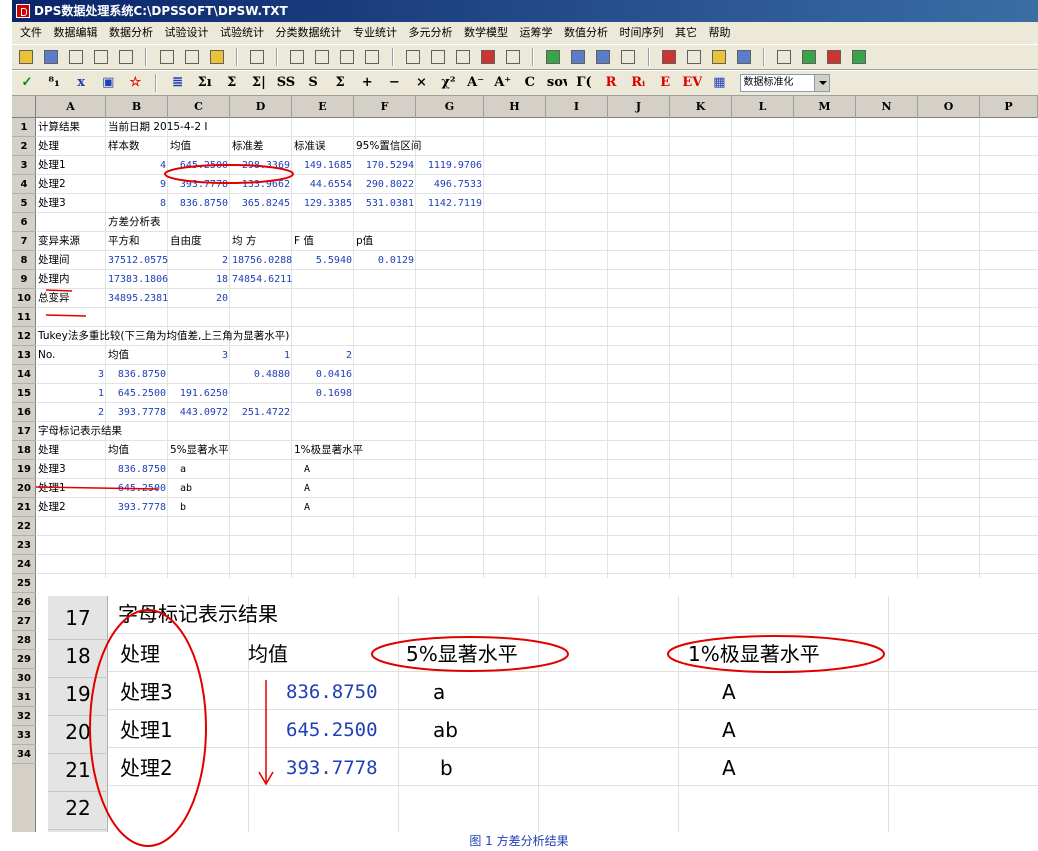 The width and height of the screenshot is (1038, 851). Describe the element at coordinates (286, 83) in the screenshot. I see `ss-icon: SS` at that location.